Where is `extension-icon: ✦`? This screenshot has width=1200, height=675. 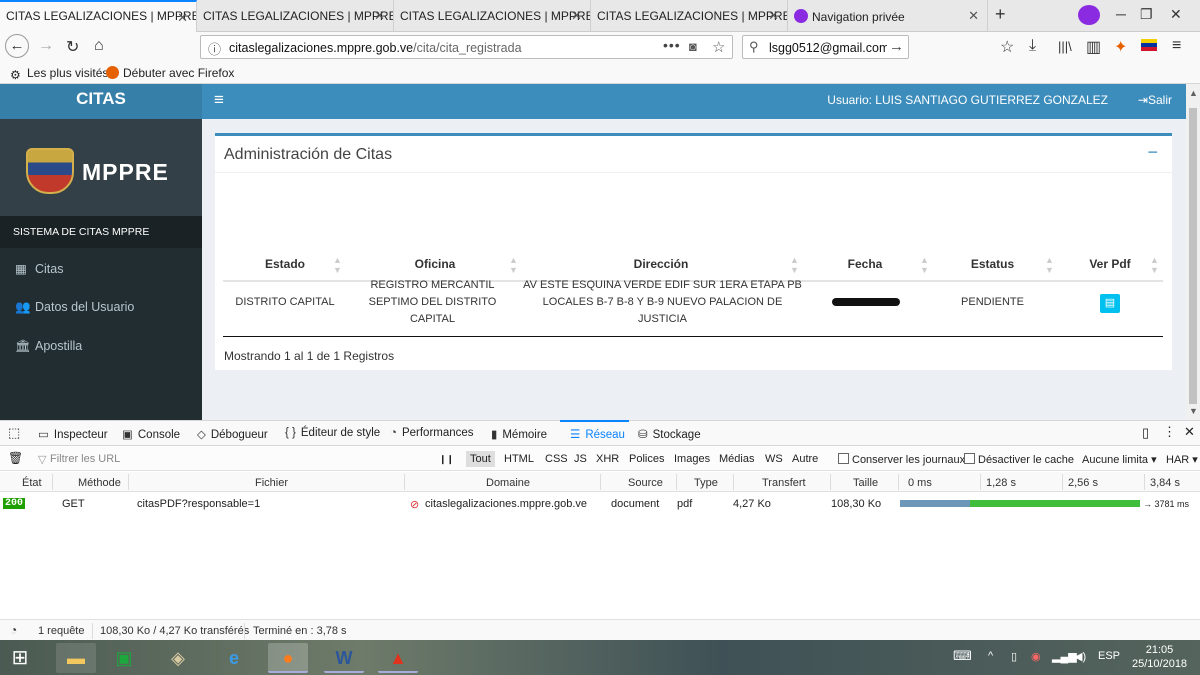
extension-icon: ✦ is located at coordinates (1120, 47).